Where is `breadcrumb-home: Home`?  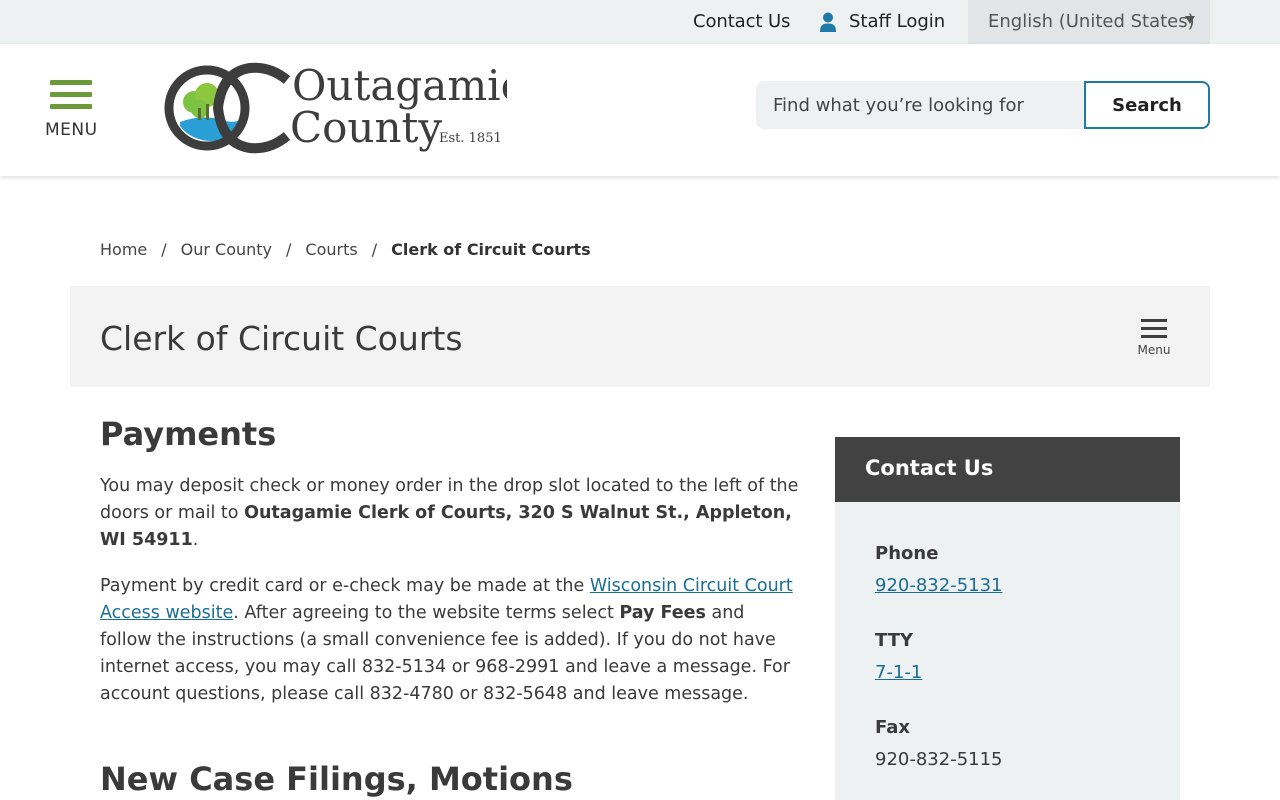 breadcrumb-home: Home is located at coordinates (123, 249).